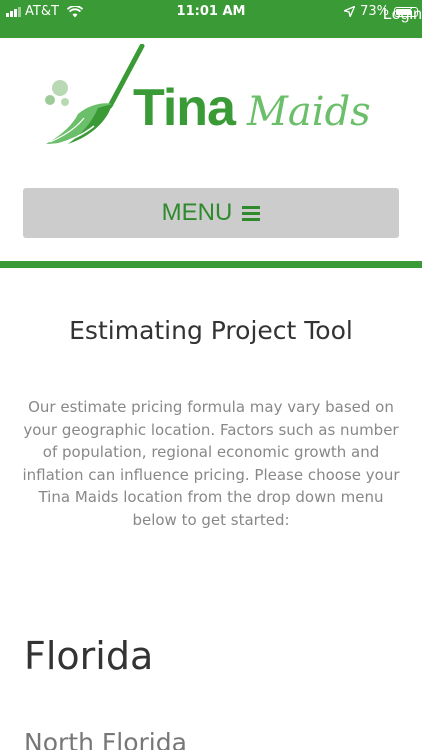  I want to click on menu-button: MENU, so click(211, 213).